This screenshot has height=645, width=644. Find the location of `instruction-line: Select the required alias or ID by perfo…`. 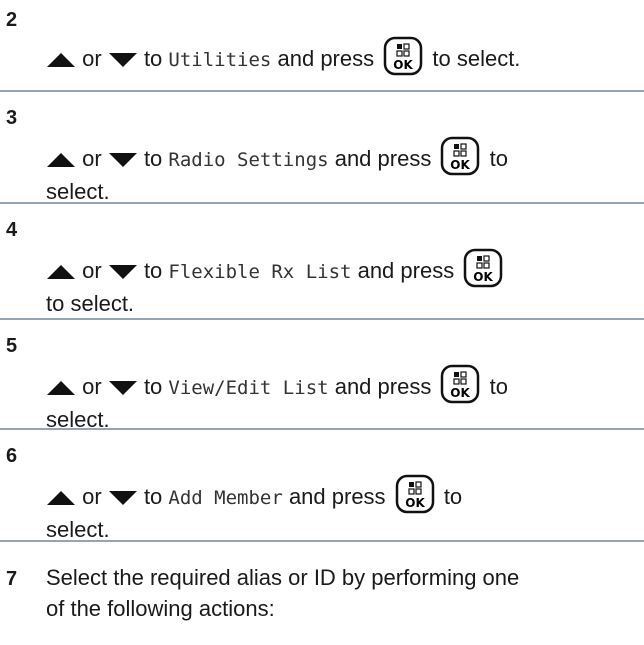

instruction-line: Select the required alias or ID by perfo… is located at coordinates (283, 577).